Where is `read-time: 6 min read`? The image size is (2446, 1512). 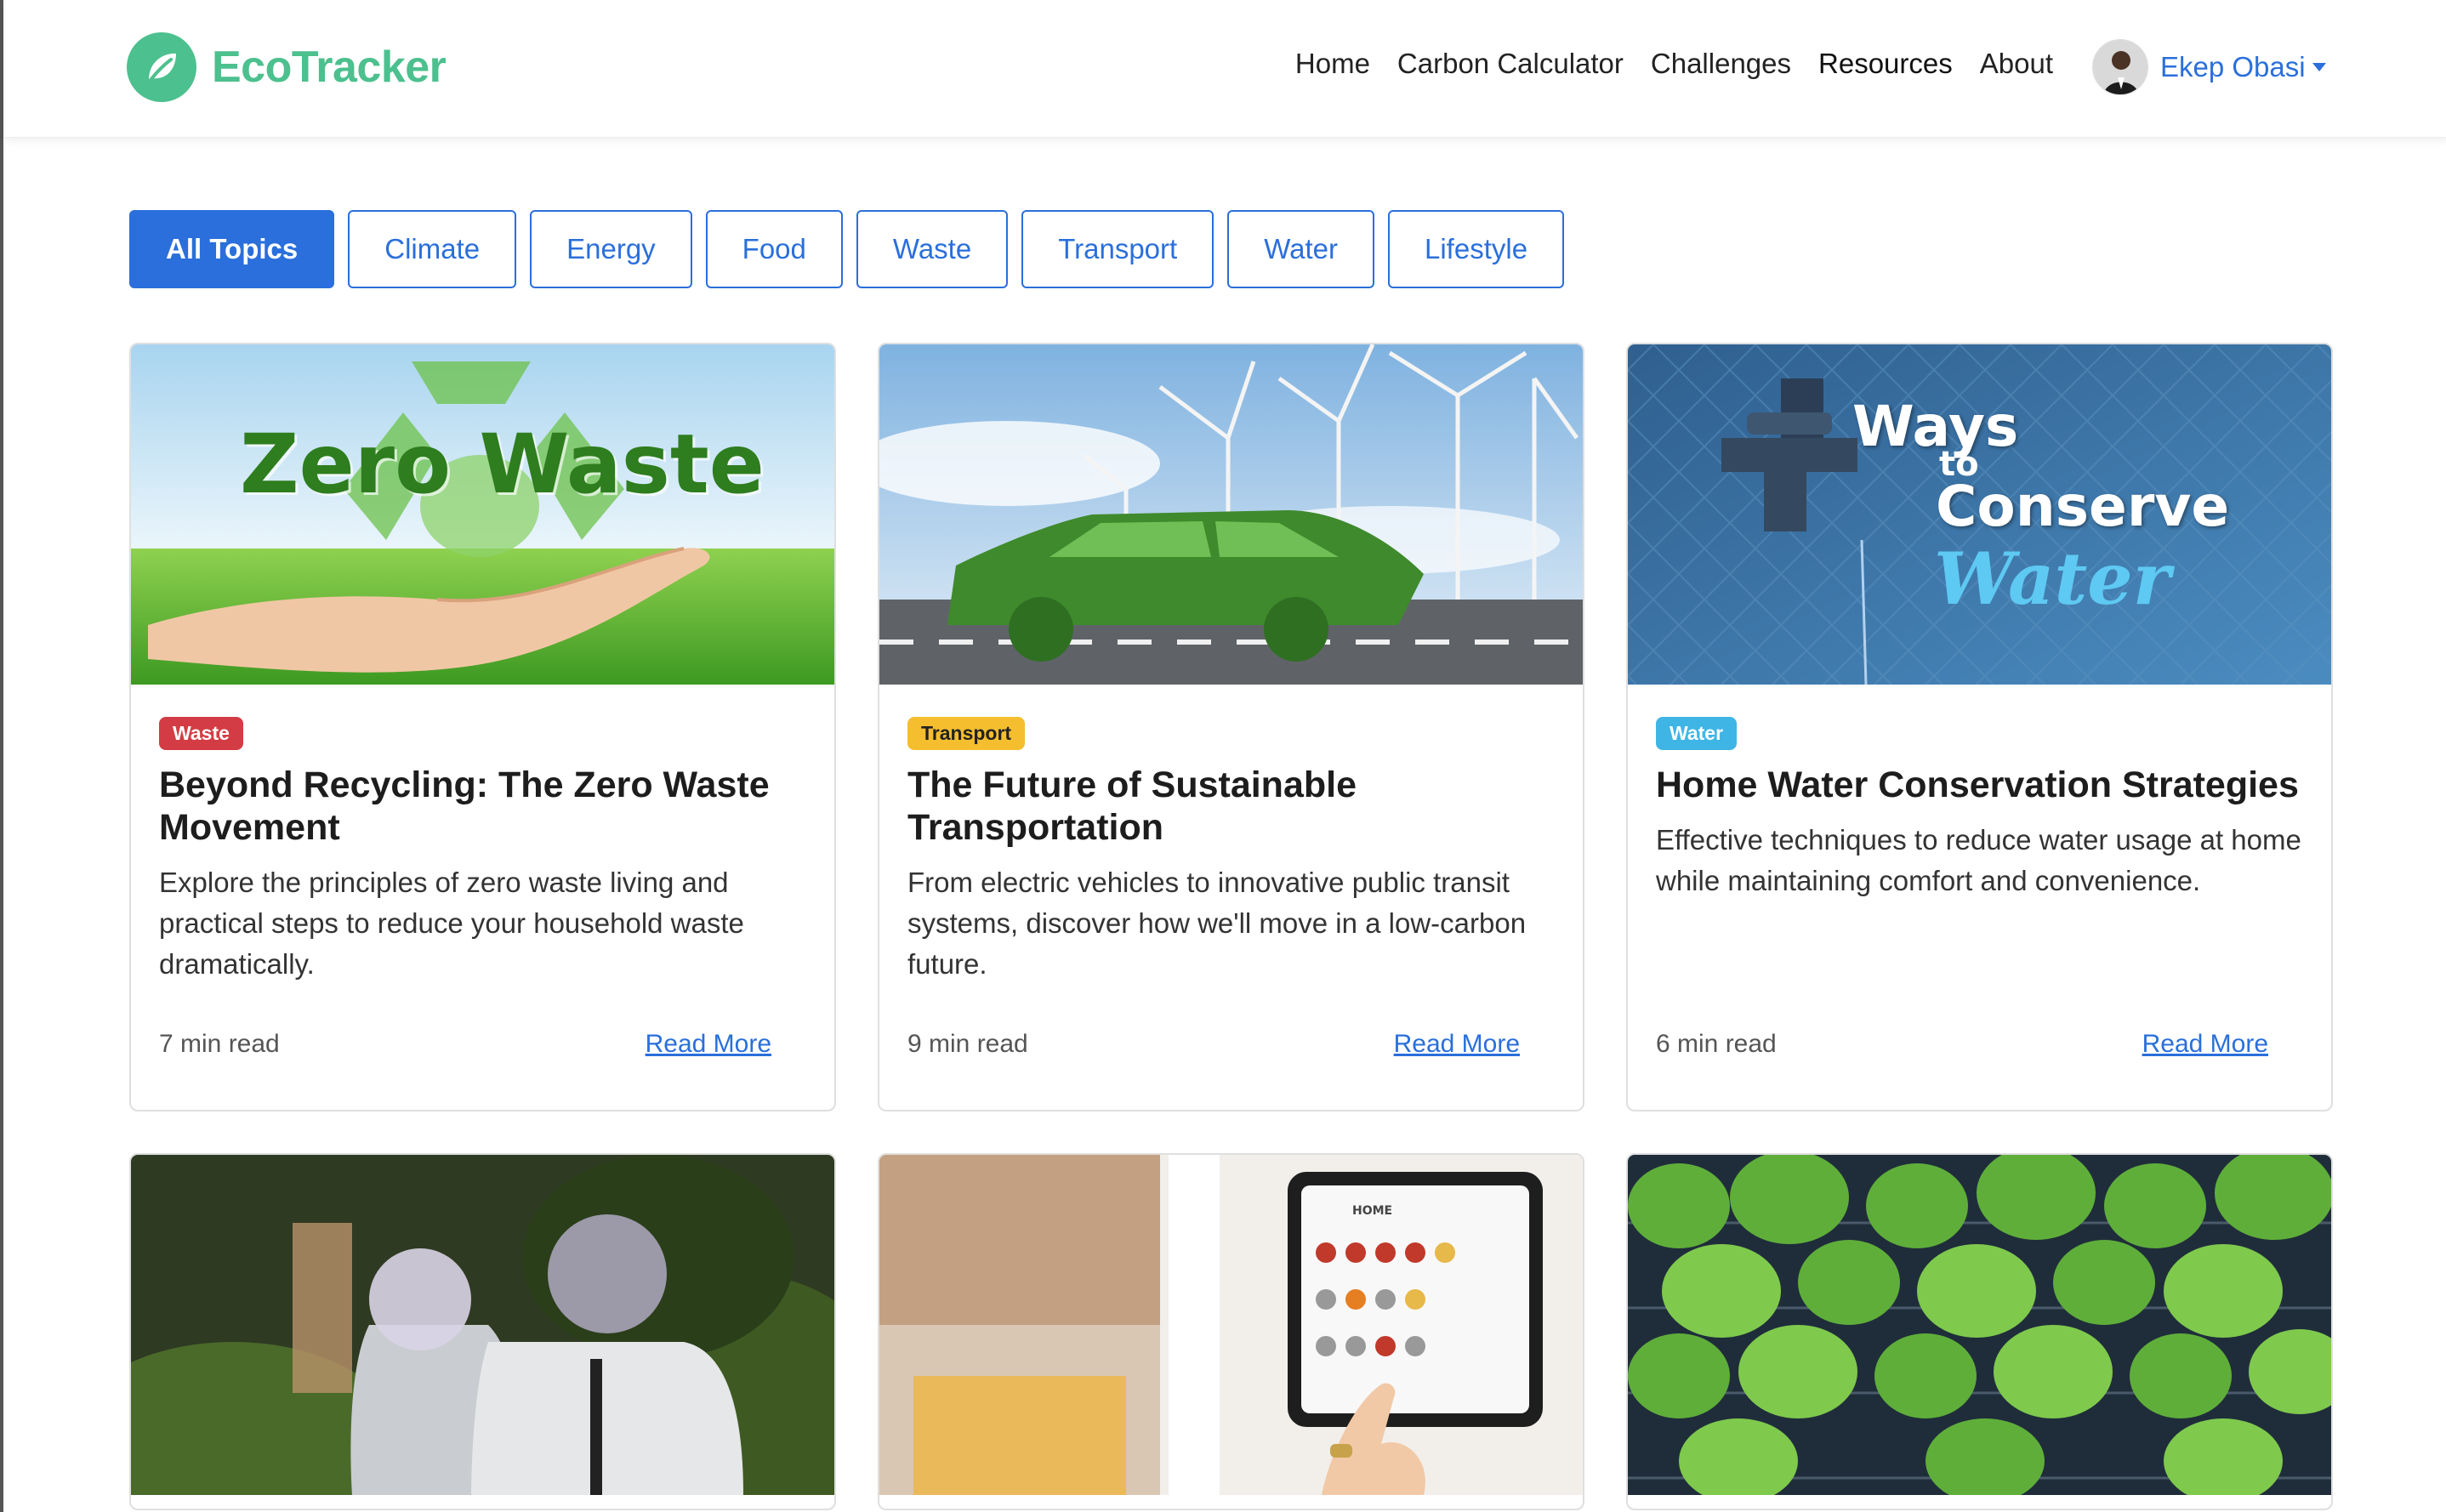
read-time: 6 min read is located at coordinates (1716, 1044).